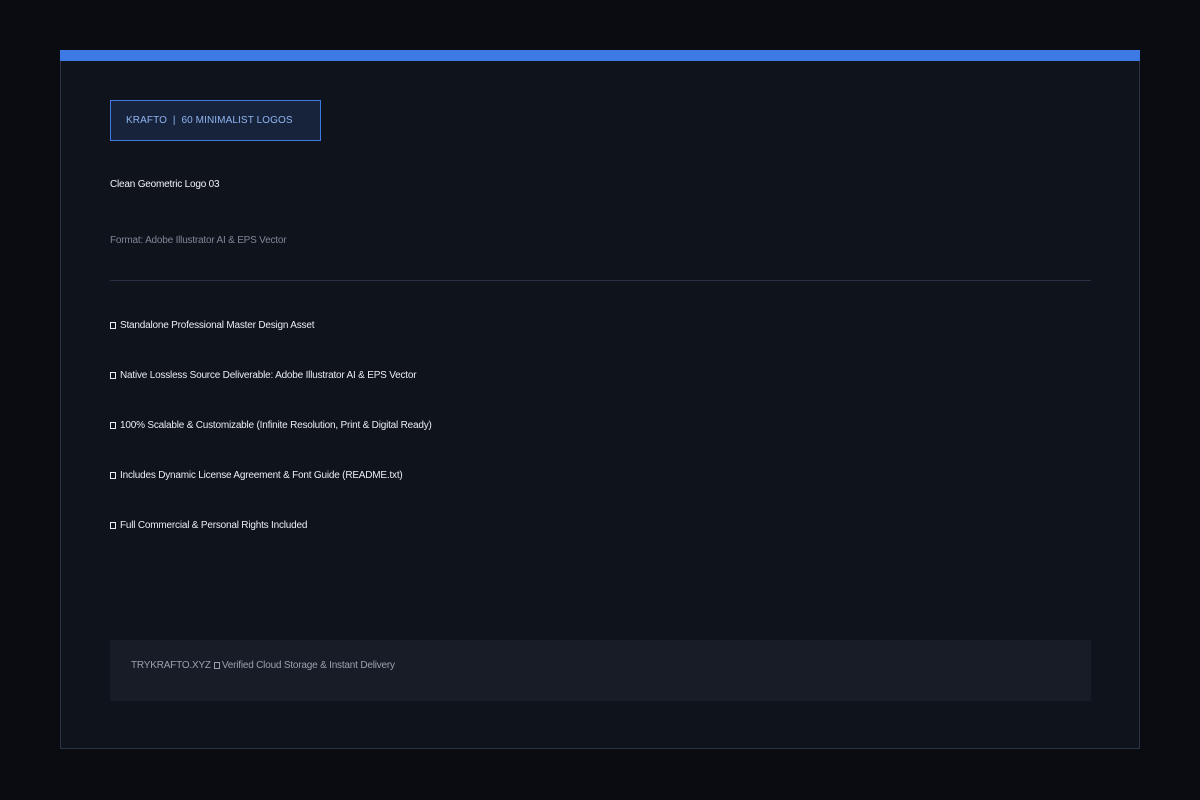  I want to click on tag-brand: KRAFTO, so click(146, 120).